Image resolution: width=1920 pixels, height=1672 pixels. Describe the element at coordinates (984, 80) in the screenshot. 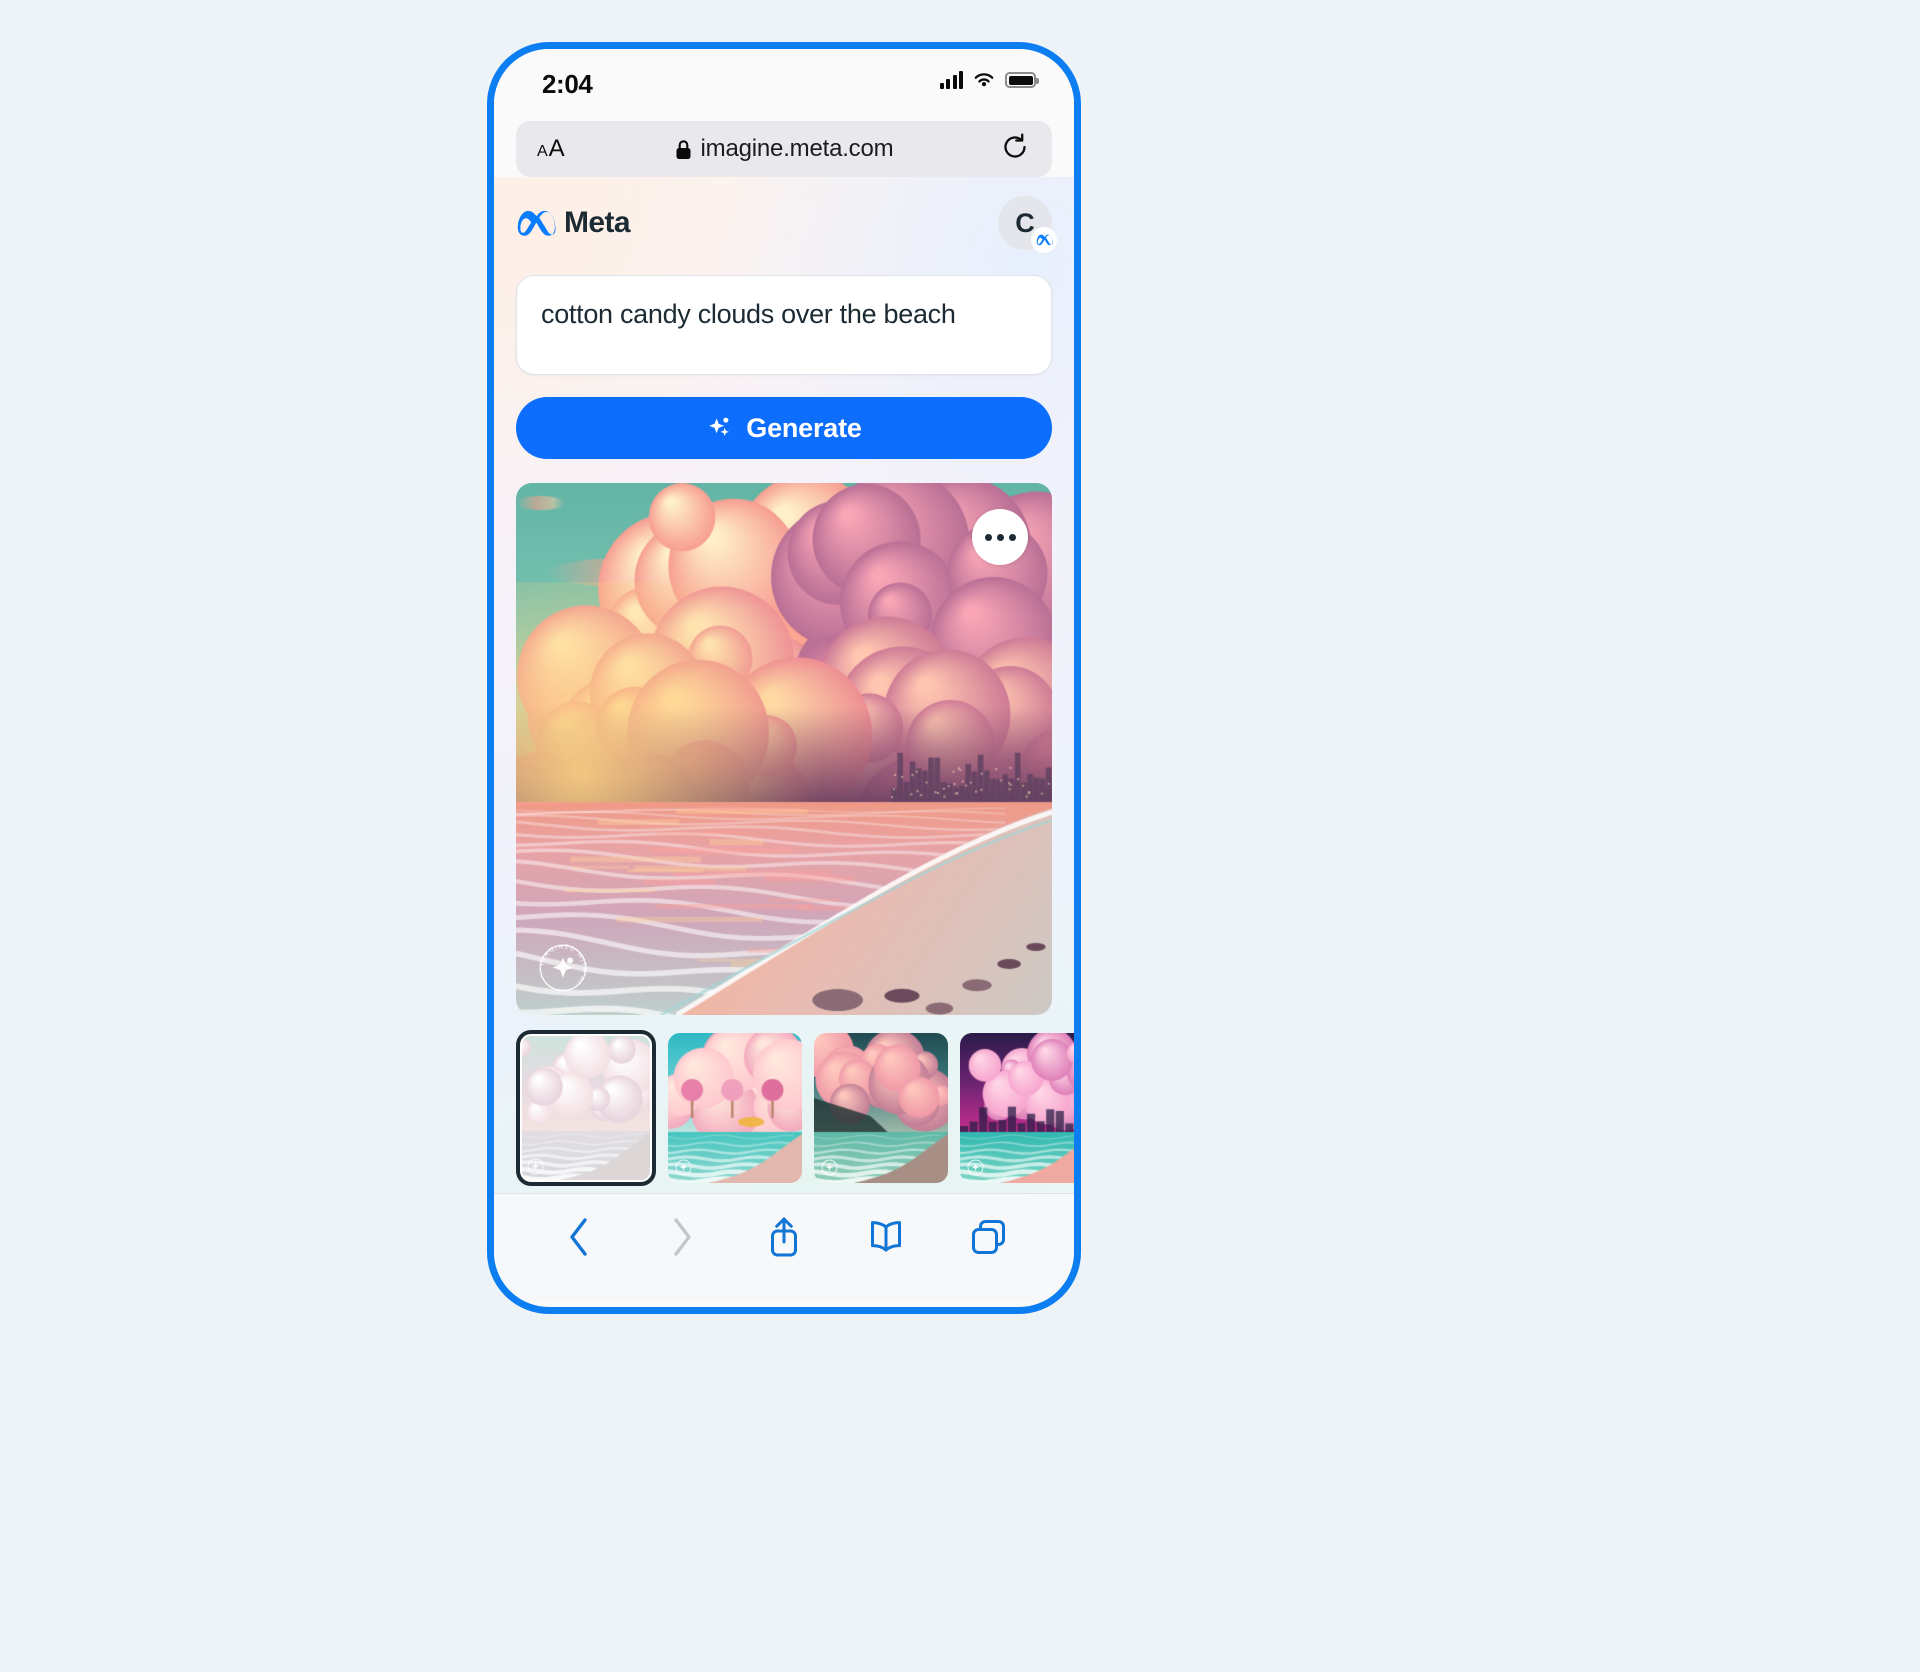

I see `wifi-icon` at that location.